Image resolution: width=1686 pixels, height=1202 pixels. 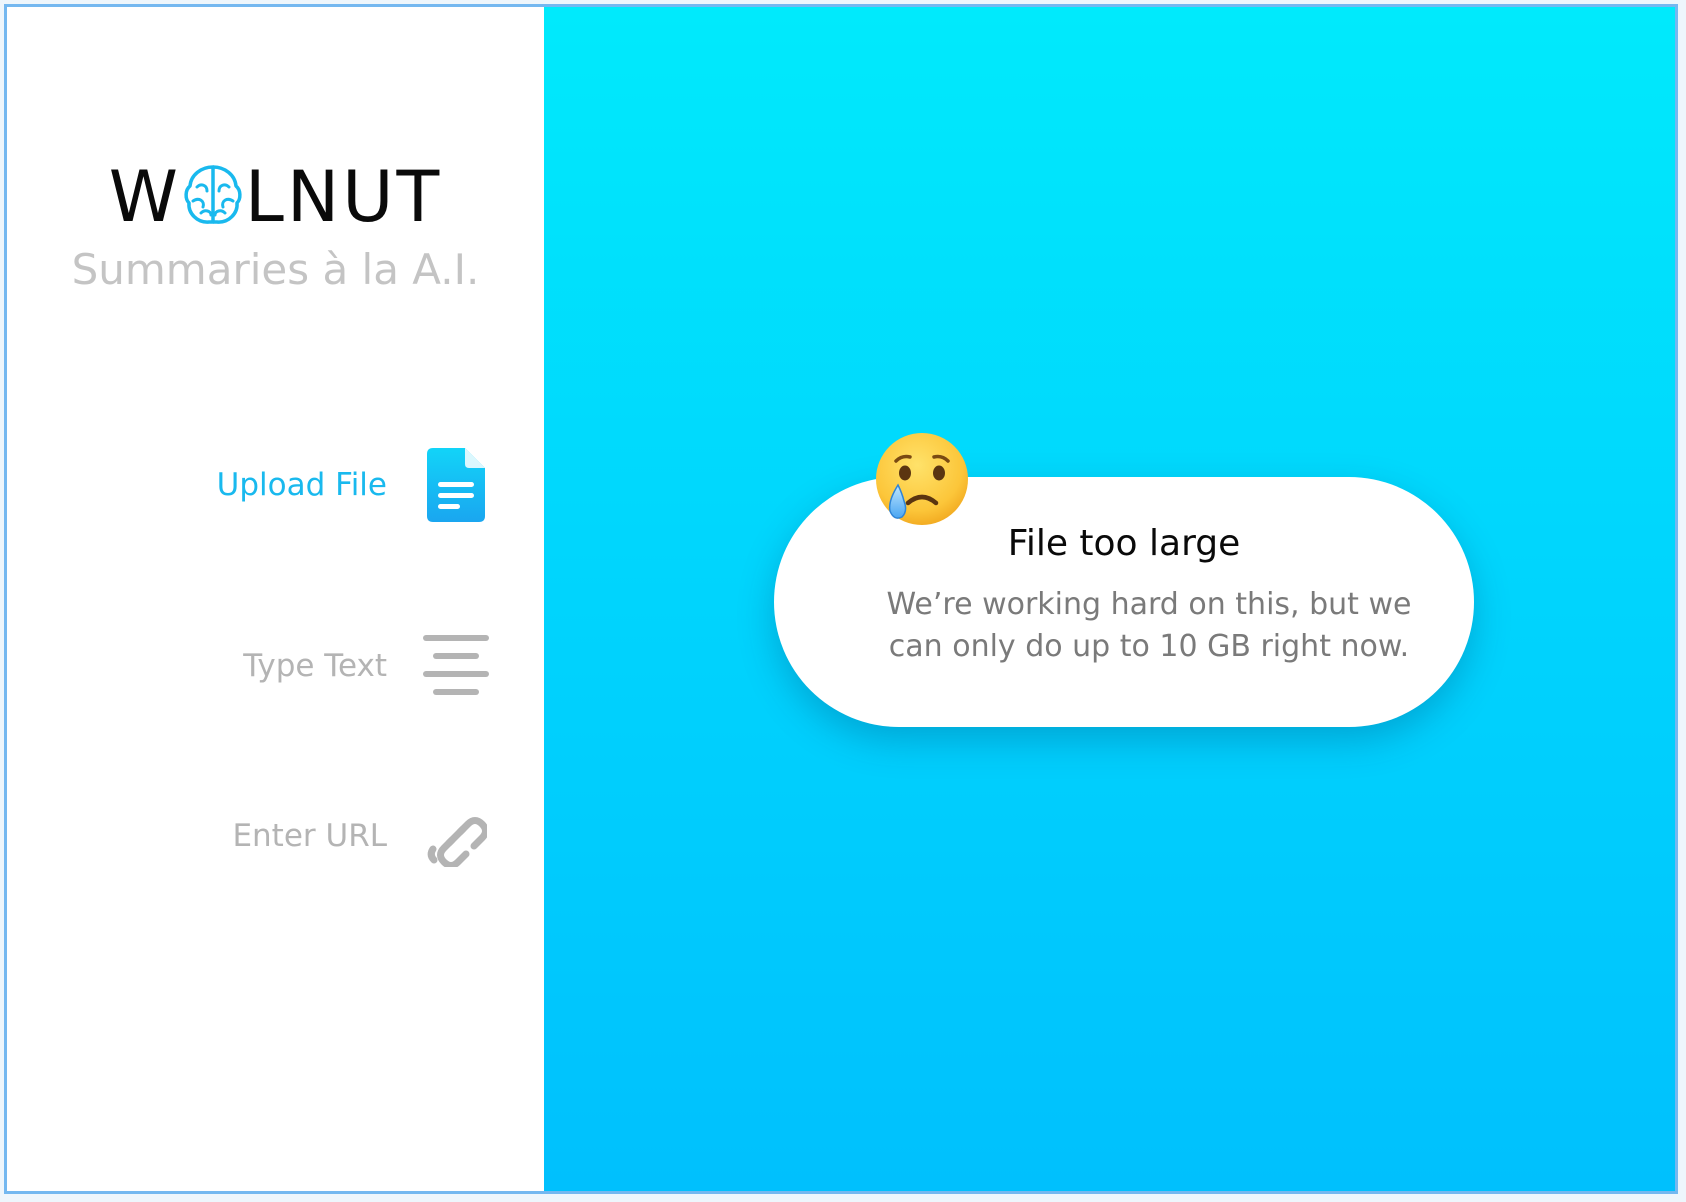 I want to click on link-icon, so click(x=456, y=836).